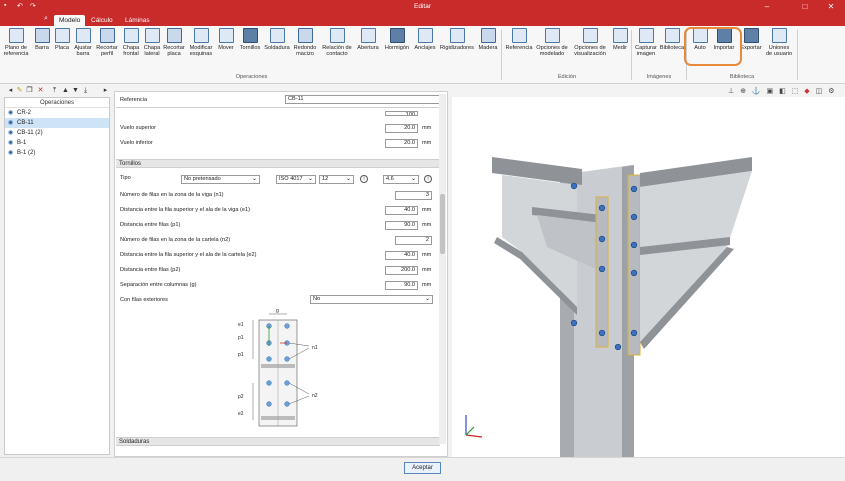  I want to click on e1-input: 40.0, so click(401, 210).